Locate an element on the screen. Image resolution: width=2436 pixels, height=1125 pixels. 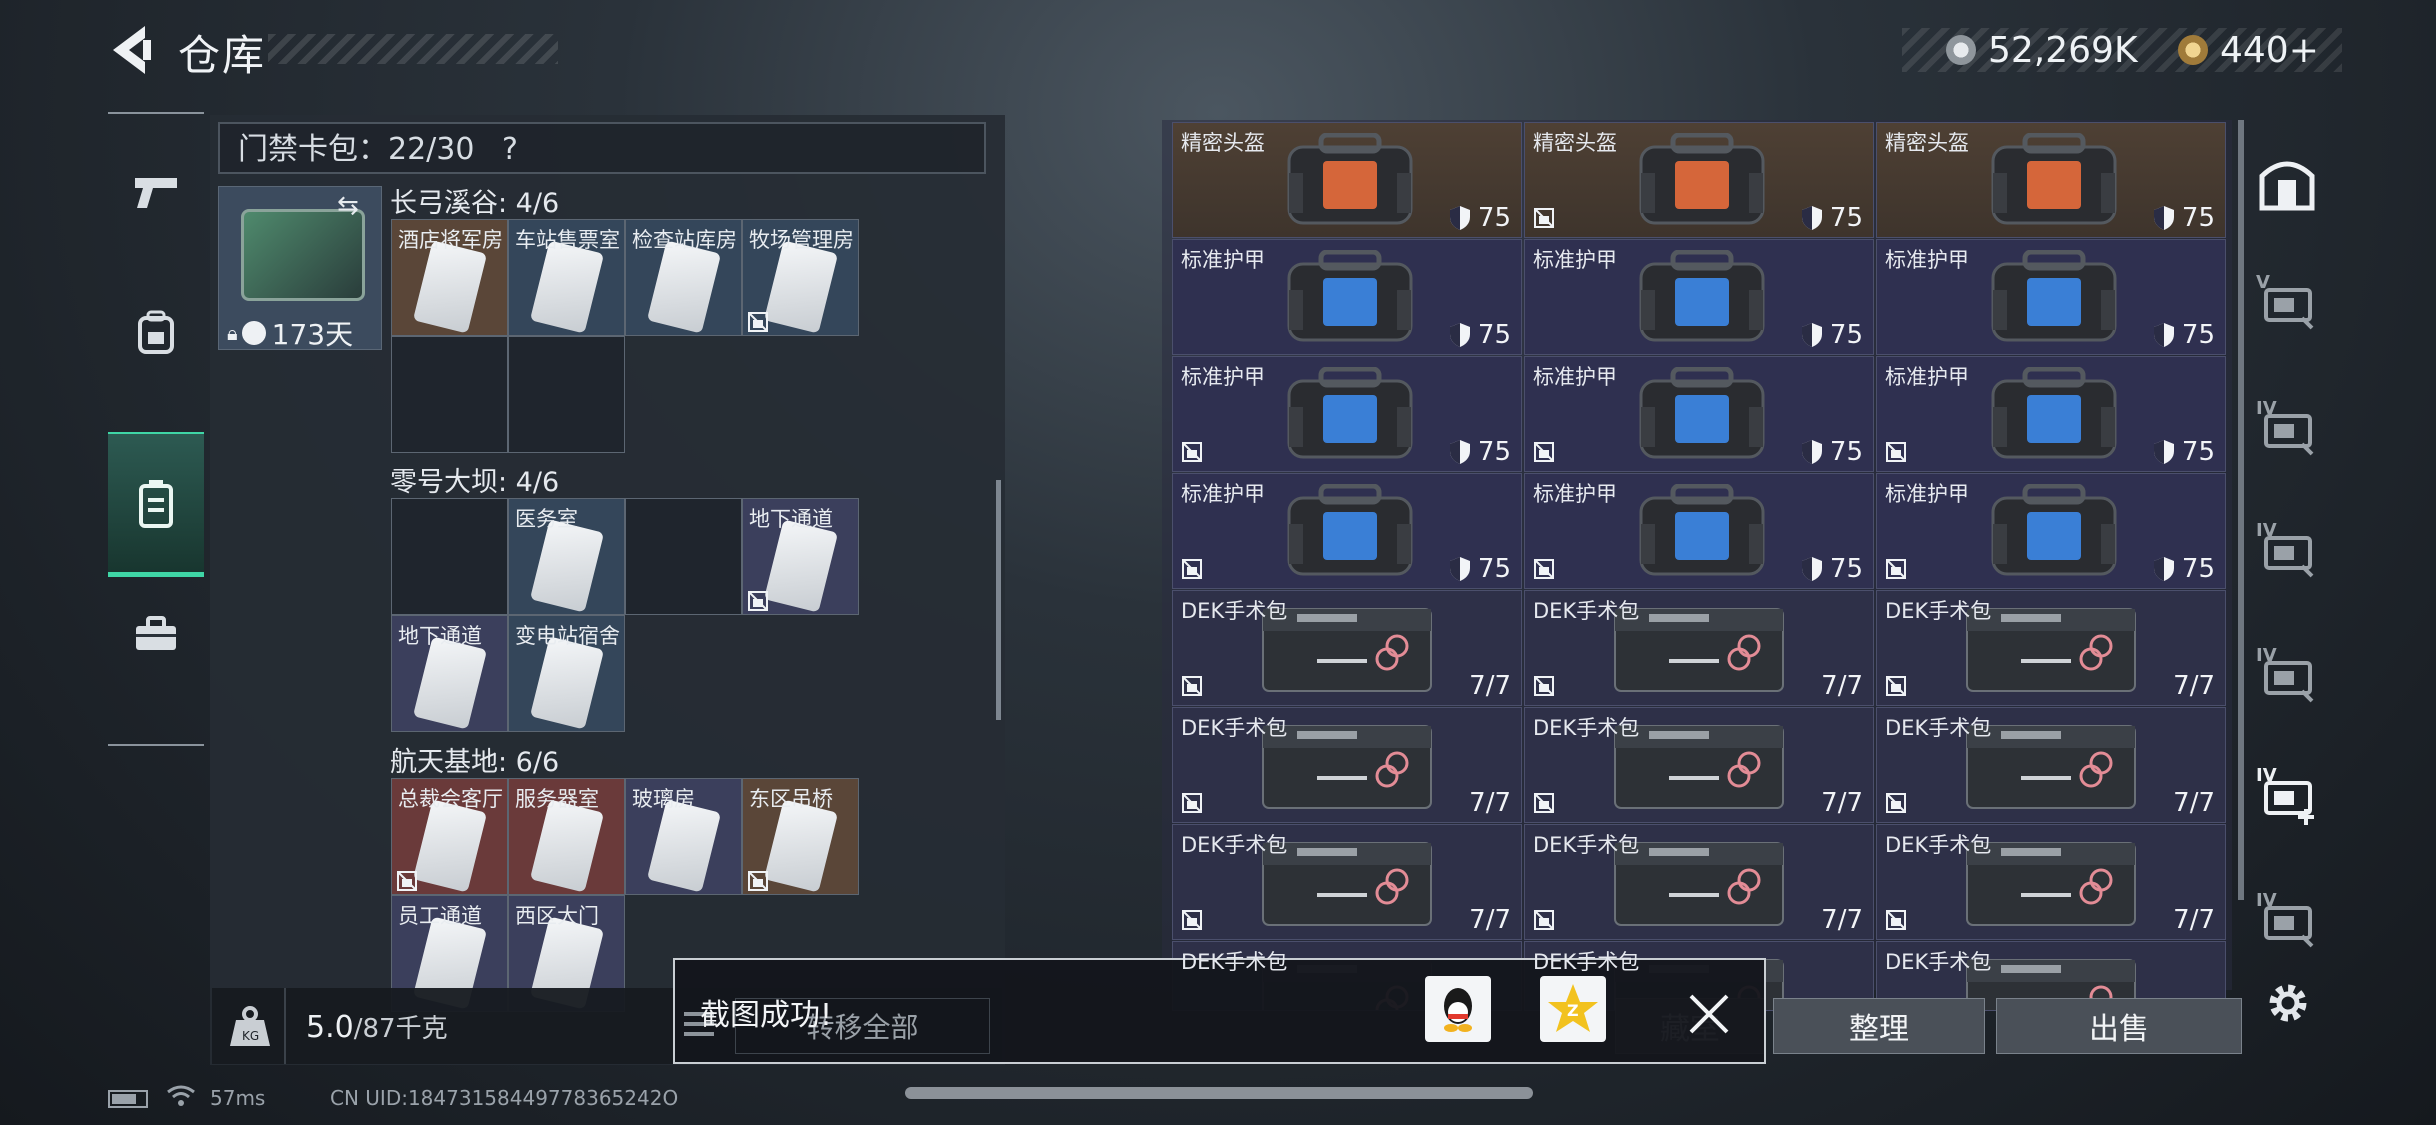
home-indicator is located at coordinates (1219, 1093).